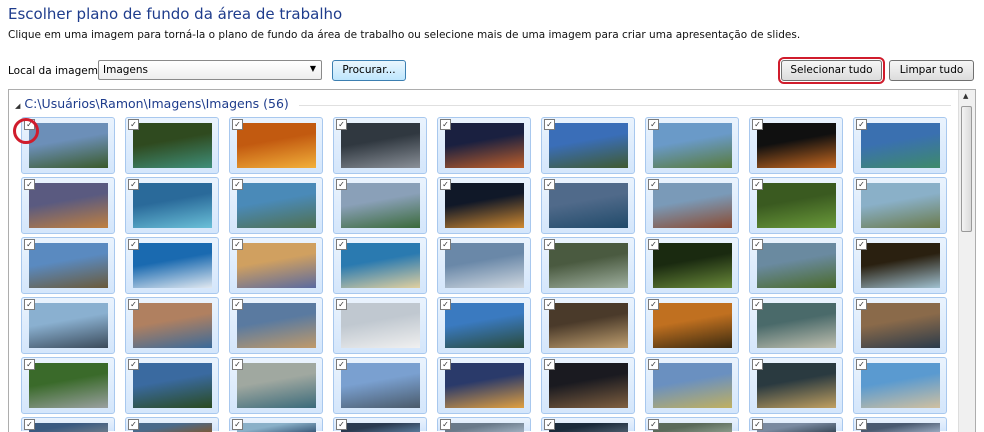  Describe the element at coordinates (17, 106) in the screenshot. I see `collapse-triangle-icon: ◢` at that location.